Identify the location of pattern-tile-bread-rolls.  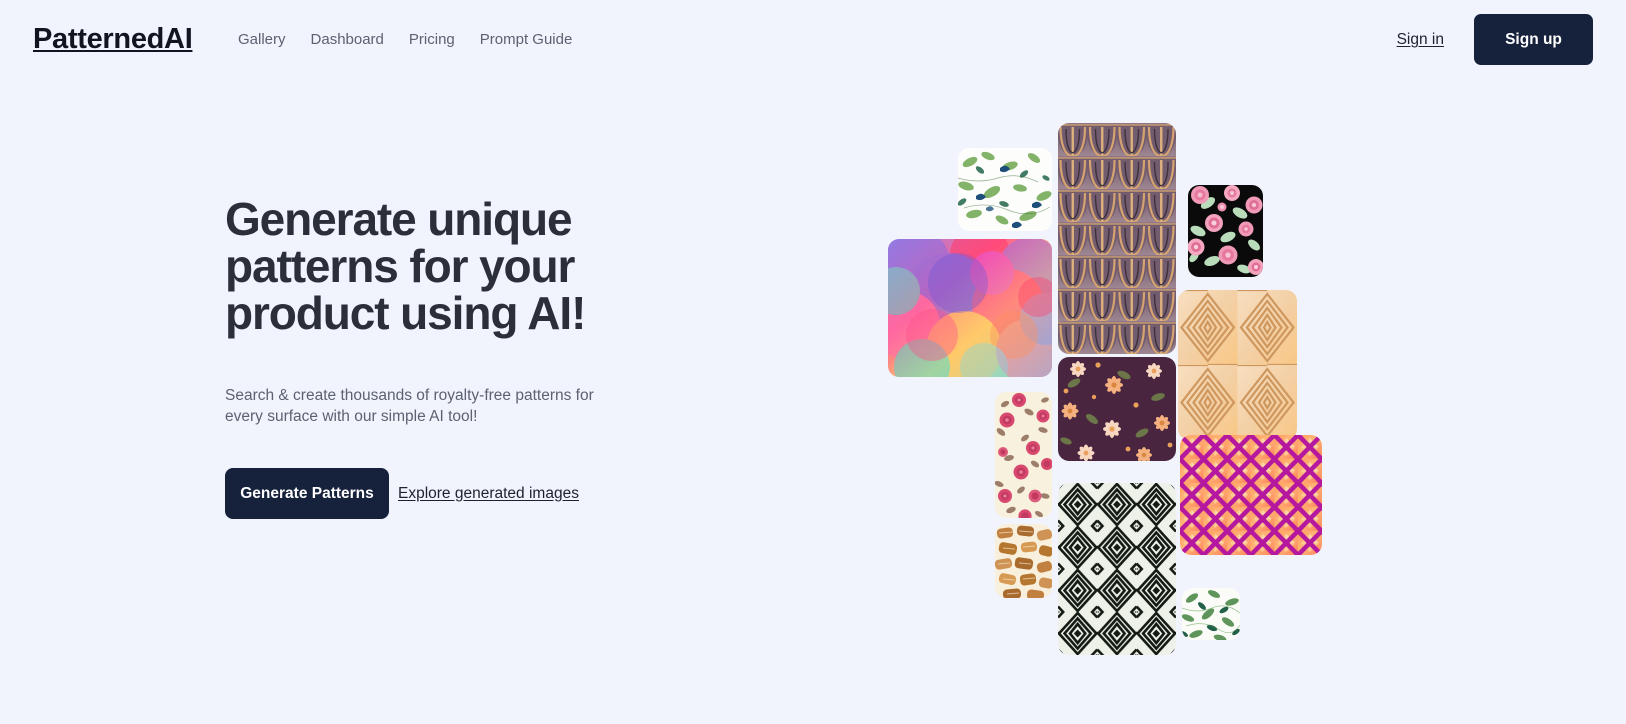
(1023, 561).